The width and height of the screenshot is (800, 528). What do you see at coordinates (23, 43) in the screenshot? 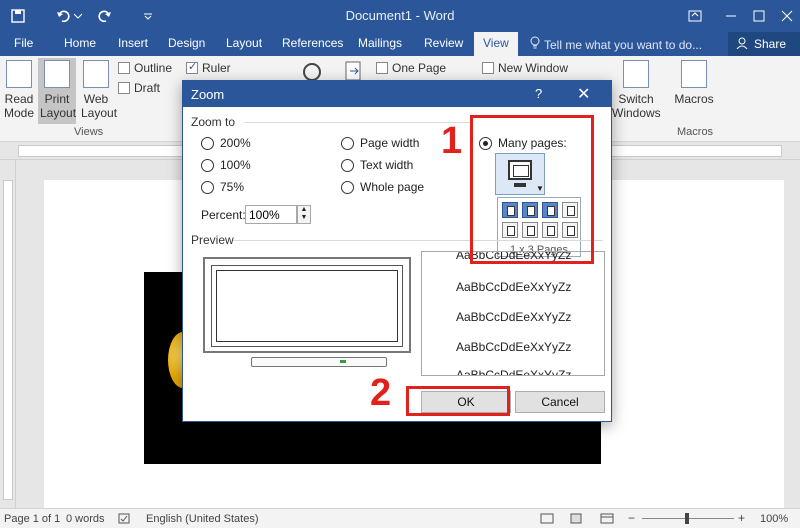
I see `tab-file: File` at bounding box center [23, 43].